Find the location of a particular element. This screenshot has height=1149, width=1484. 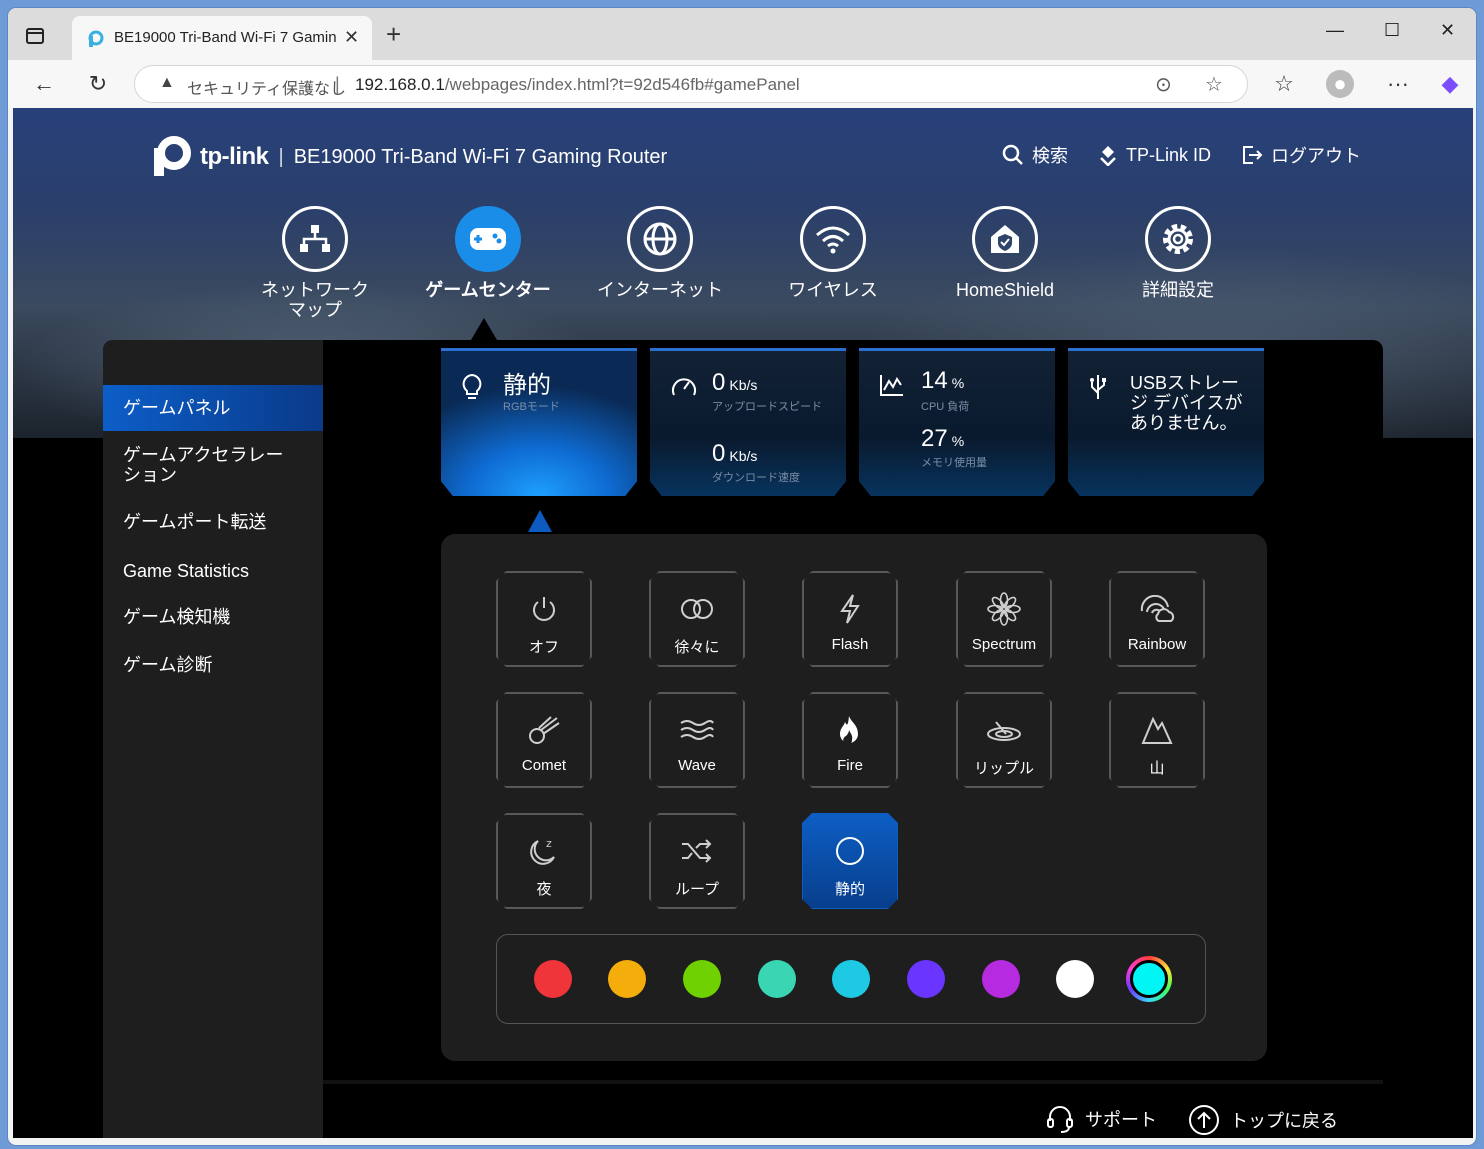

mode-loop-button: ループ is located at coordinates (697, 861).